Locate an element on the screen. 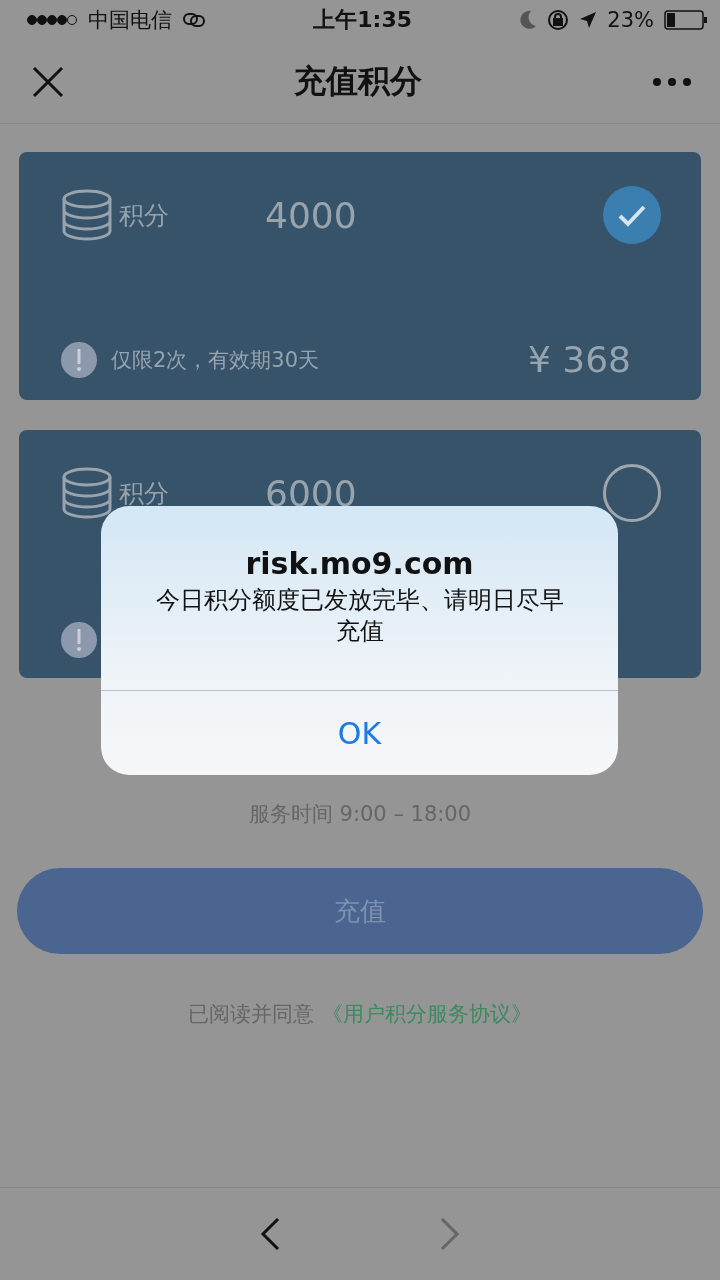 Image resolution: width=720 pixels, height=1280 pixels. package-points: 6000 is located at coordinates (311, 493).